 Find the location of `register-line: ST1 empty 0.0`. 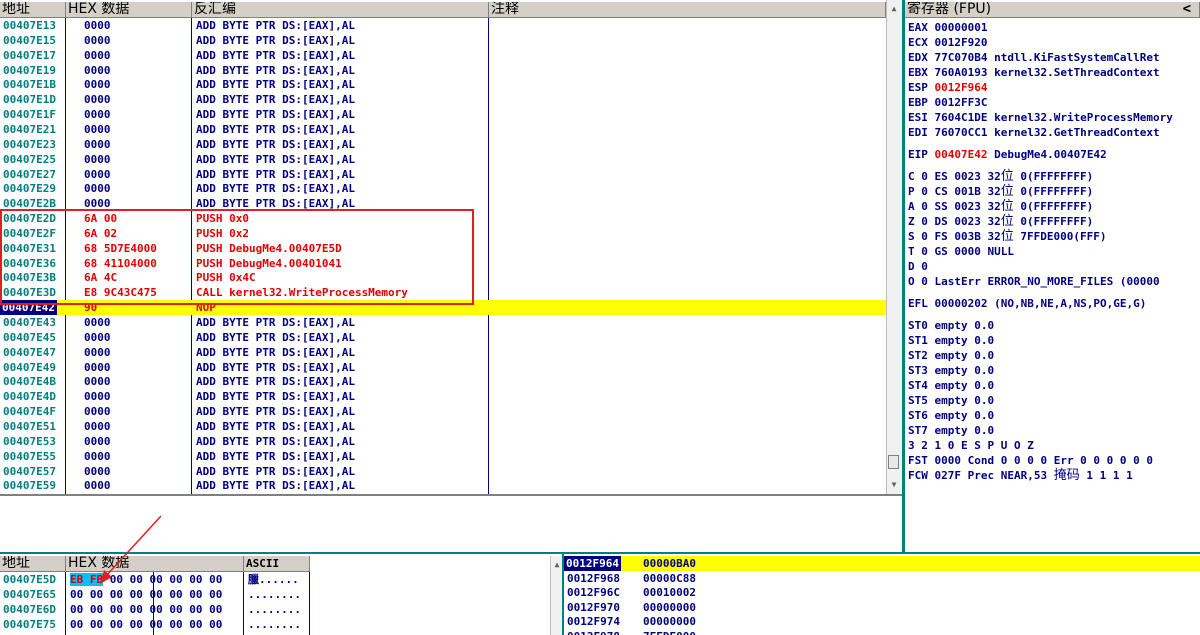

register-line: ST1 empty 0.0 is located at coordinates (951, 340).